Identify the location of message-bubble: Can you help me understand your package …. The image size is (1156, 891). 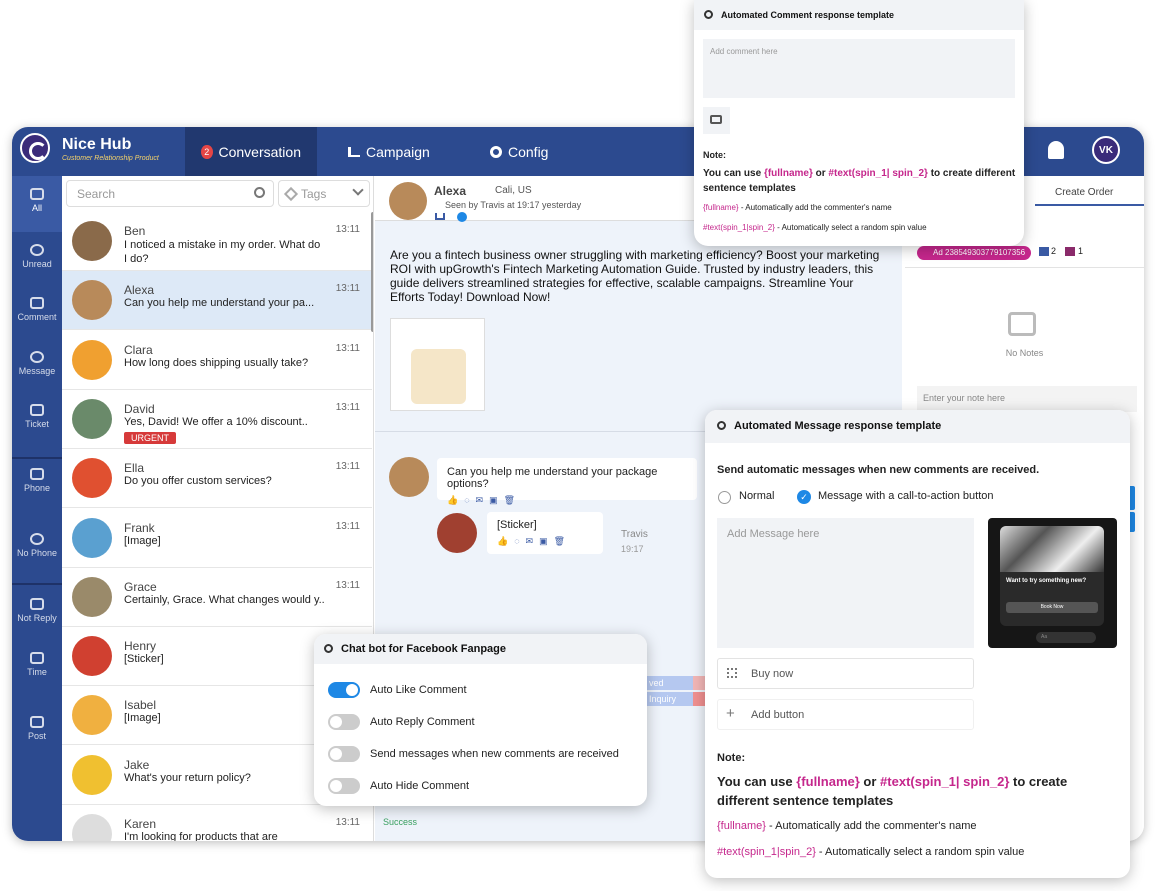
(567, 481).